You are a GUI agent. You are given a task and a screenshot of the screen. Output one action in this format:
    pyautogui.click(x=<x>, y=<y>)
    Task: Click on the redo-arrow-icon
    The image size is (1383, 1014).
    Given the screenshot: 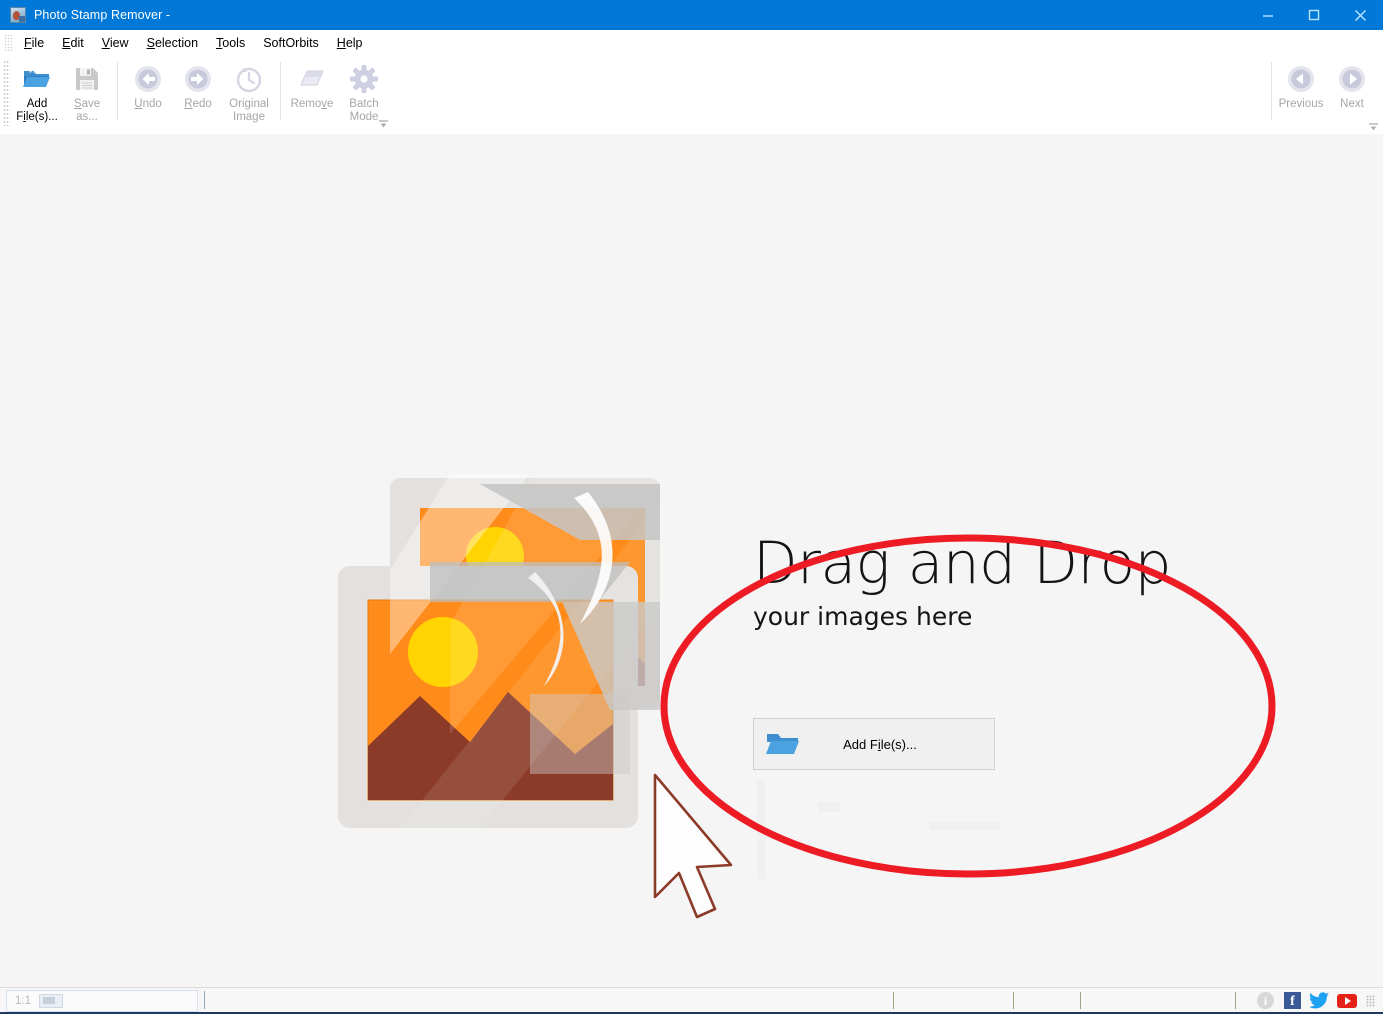 What is the action you would take?
    pyautogui.click(x=198, y=79)
    